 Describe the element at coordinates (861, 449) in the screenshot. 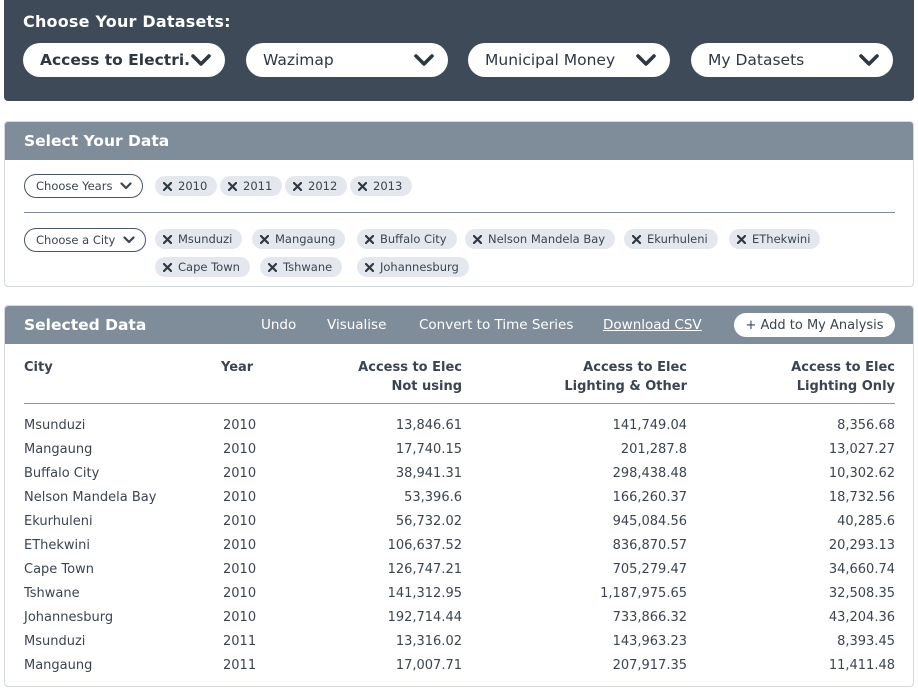

I see `cell-lighting-only: 13,027.27` at that location.